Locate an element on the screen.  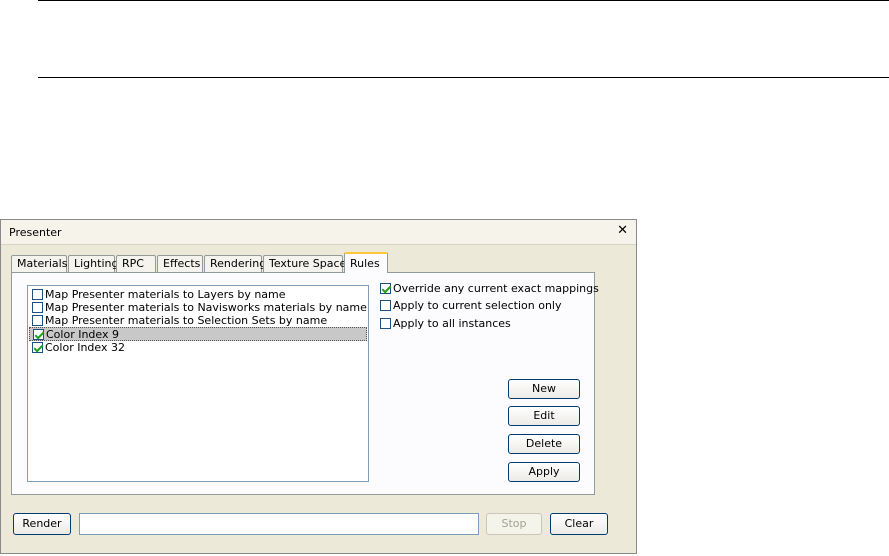
list-item: Color Index 32 is located at coordinates (198, 348).